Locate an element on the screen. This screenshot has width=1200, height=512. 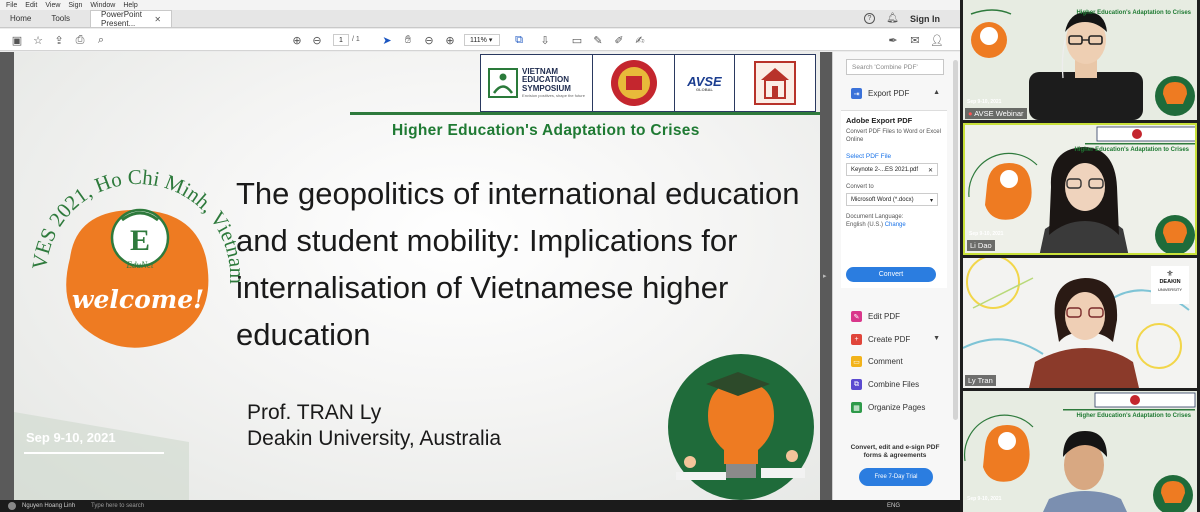
edunet-e-letter: E is located at coordinates (140, 240).